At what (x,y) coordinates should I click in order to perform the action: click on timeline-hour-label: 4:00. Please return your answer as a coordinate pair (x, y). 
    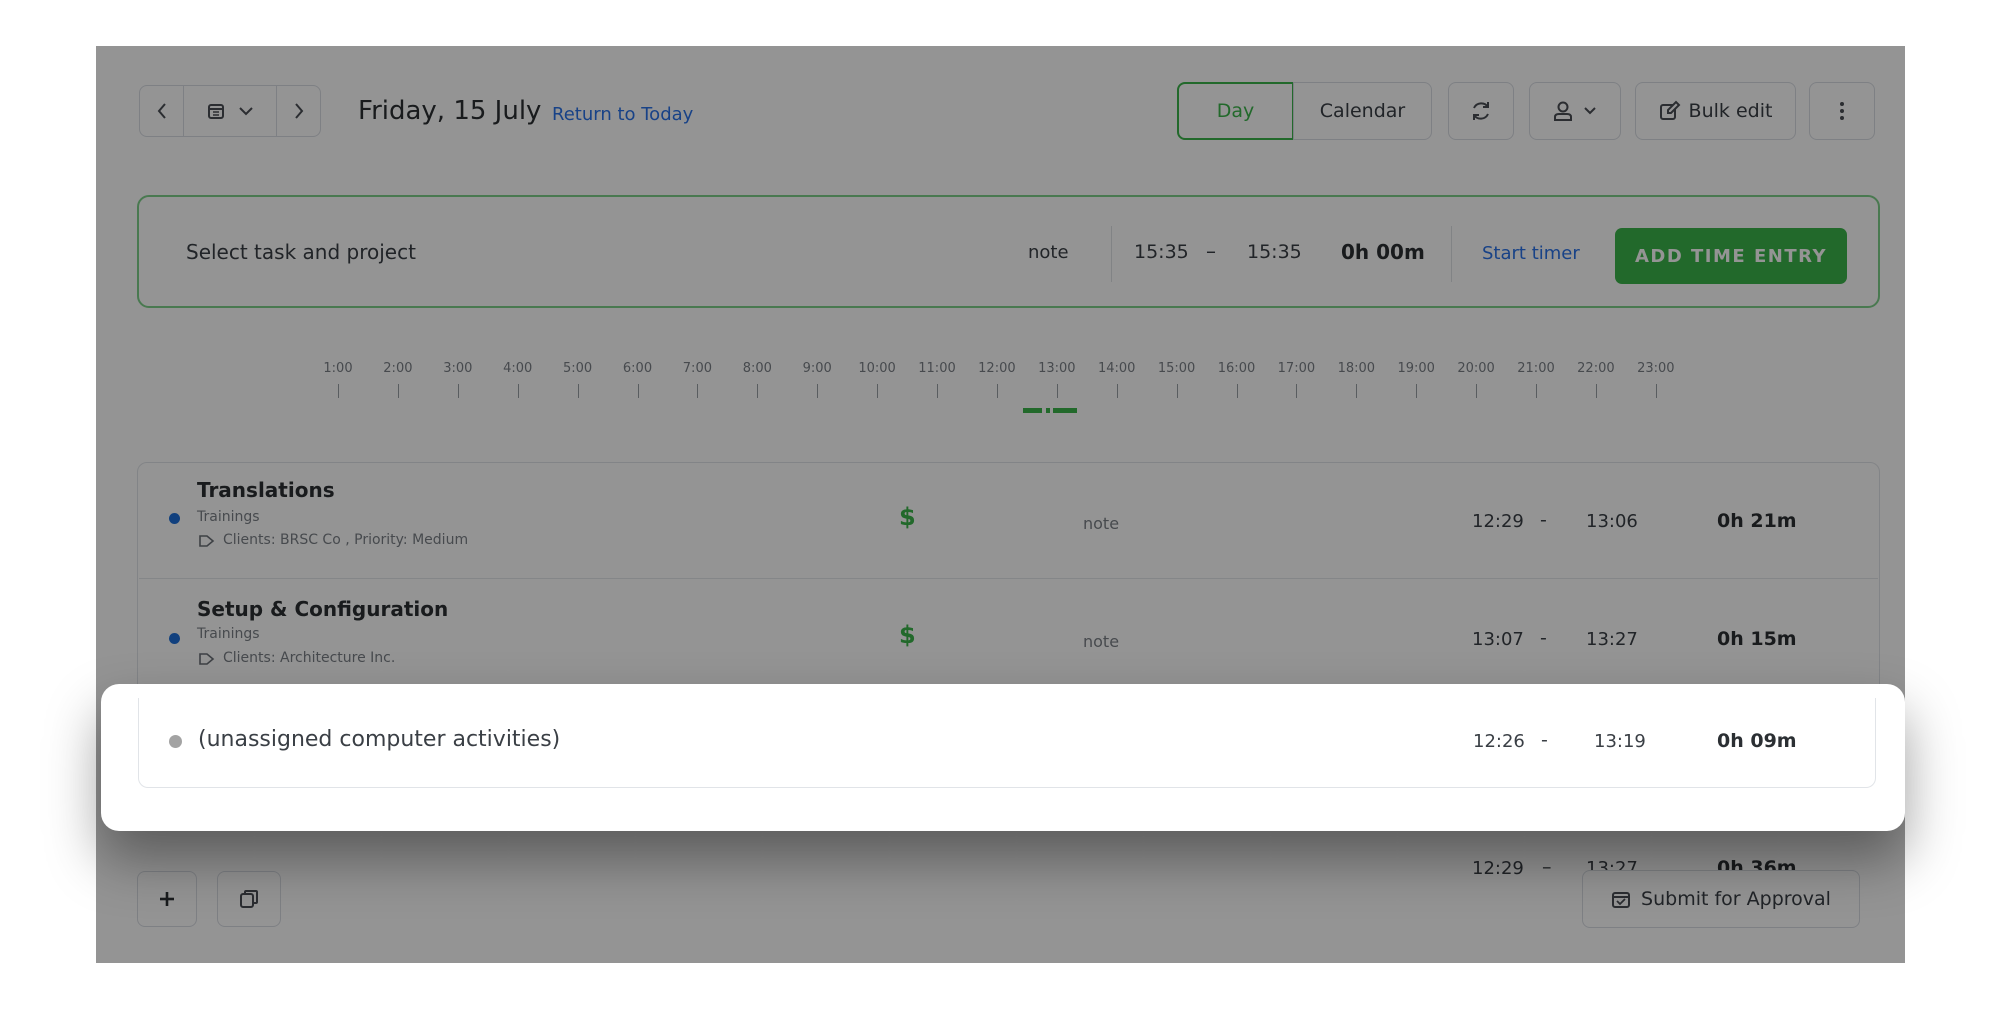
    Looking at the image, I should click on (518, 368).